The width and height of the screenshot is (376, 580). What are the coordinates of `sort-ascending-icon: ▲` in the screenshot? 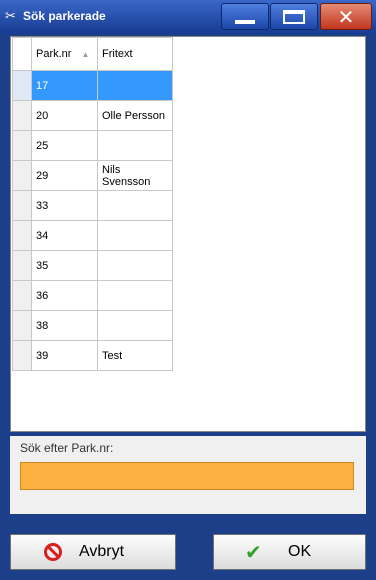 It's located at (85, 54).